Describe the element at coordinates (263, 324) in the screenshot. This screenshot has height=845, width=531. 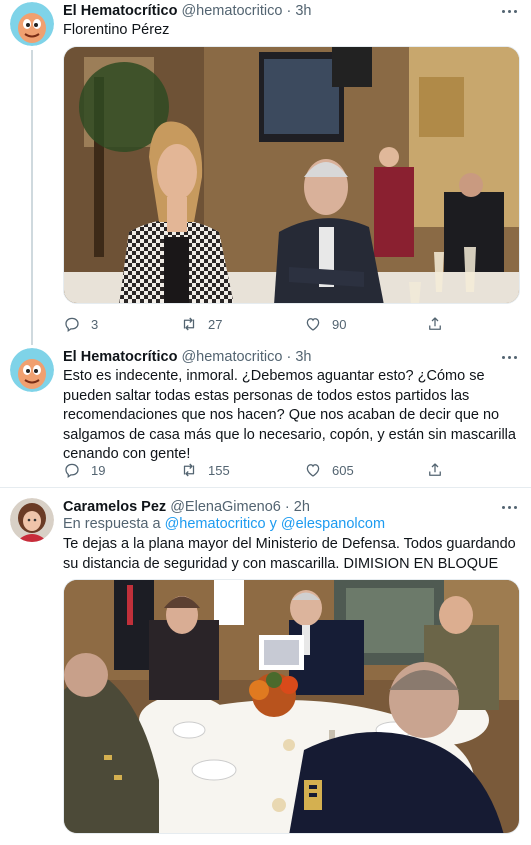
I see `tweet-actions: 3 27 90` at that location.